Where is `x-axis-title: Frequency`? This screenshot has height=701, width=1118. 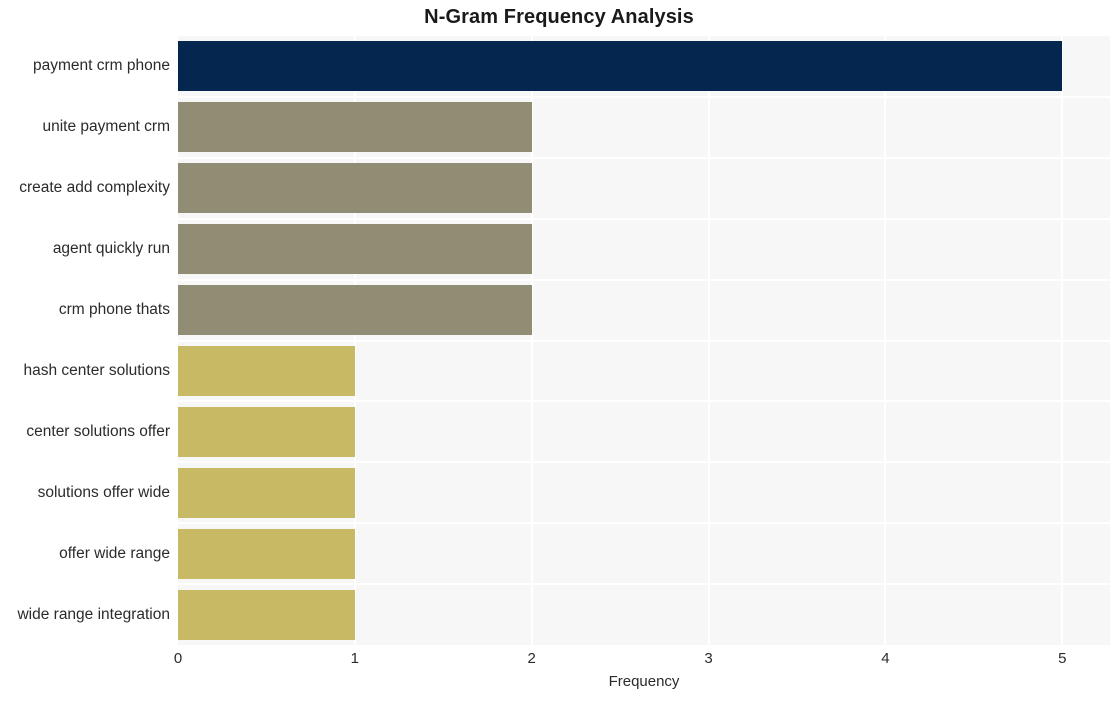 x-axis-title: Frequency is located at coordinates (644, 681).